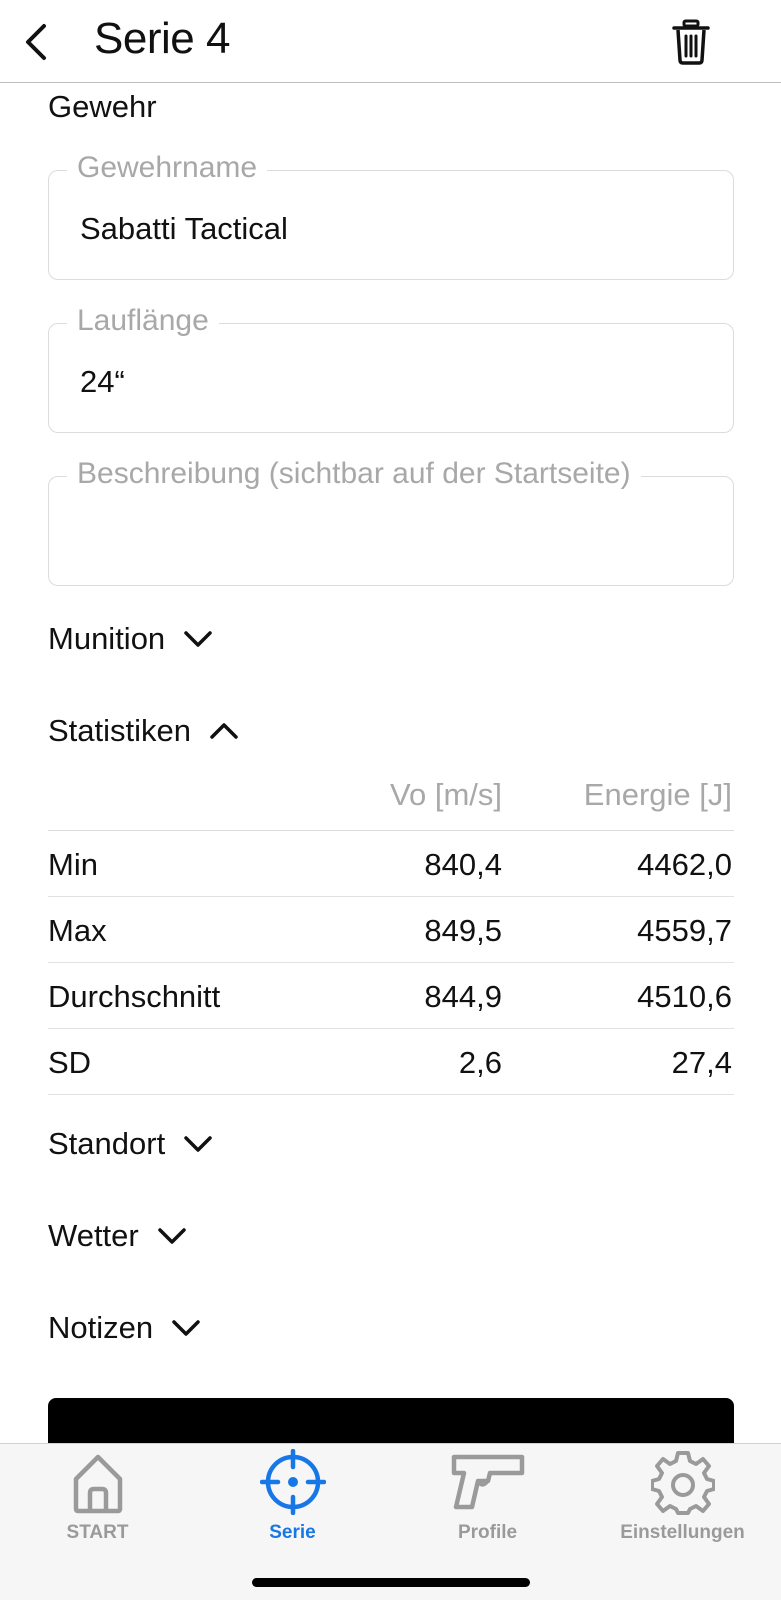 This screenshot has width=781, height=1600. Describe the element at coordinates (391, 930) in the screenshot. I see `table-row: Max 849,5 4559,7` at that location.